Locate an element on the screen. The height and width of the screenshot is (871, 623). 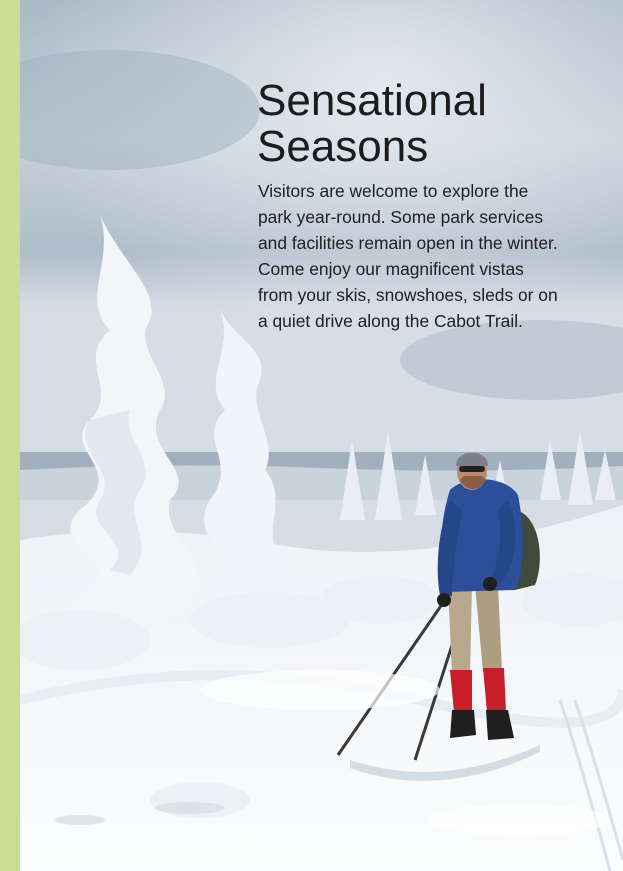
page-side-bar is located at coordinates (10, 435).